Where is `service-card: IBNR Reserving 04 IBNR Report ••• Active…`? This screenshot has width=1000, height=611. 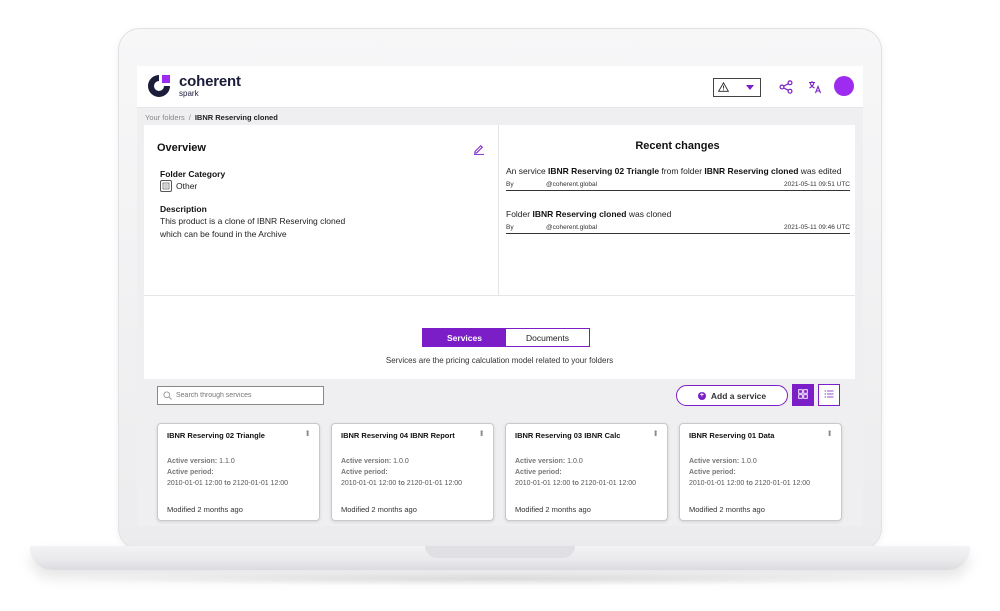 service-card: IBNR Reserving 04 IBNR Report ••• Active… is located at coordinates (412, 472).